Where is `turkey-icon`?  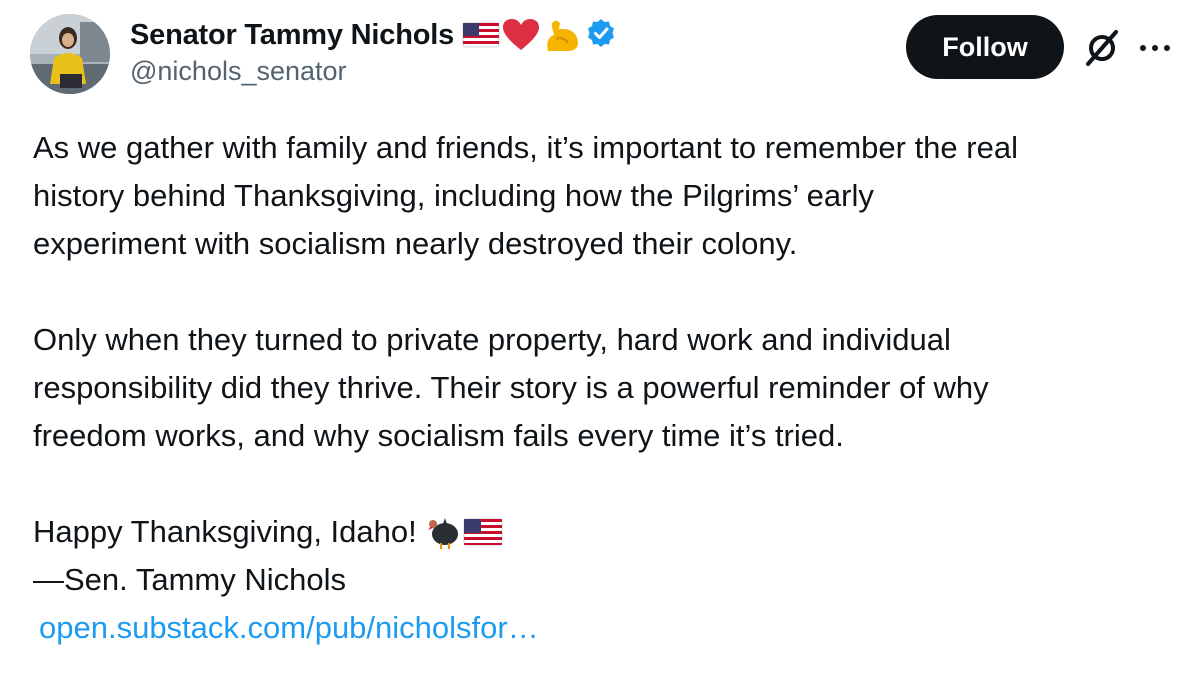
turkey-icon is located at coordinates (442, 533).